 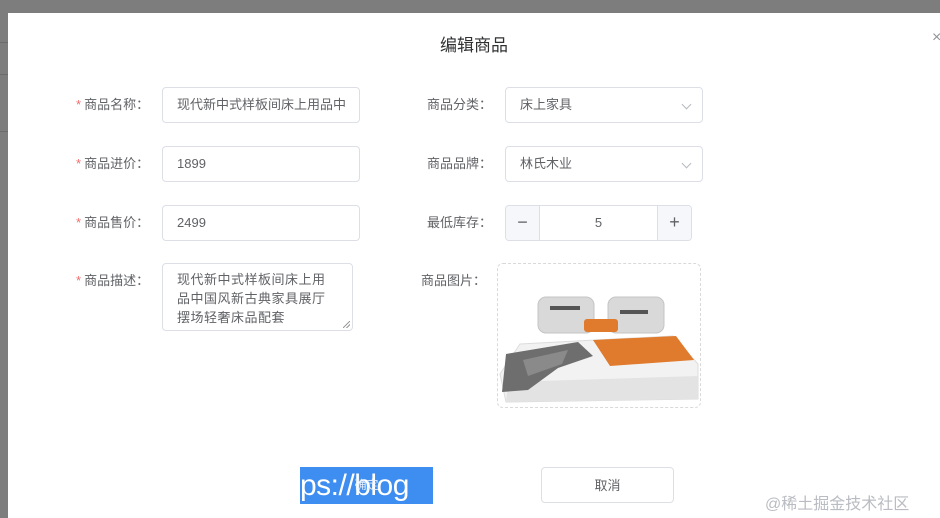 What do you see at coordinates (604, 164) in the screenshot?
I see `brand-select: 林氏木业` at bounding box center [604, 164].